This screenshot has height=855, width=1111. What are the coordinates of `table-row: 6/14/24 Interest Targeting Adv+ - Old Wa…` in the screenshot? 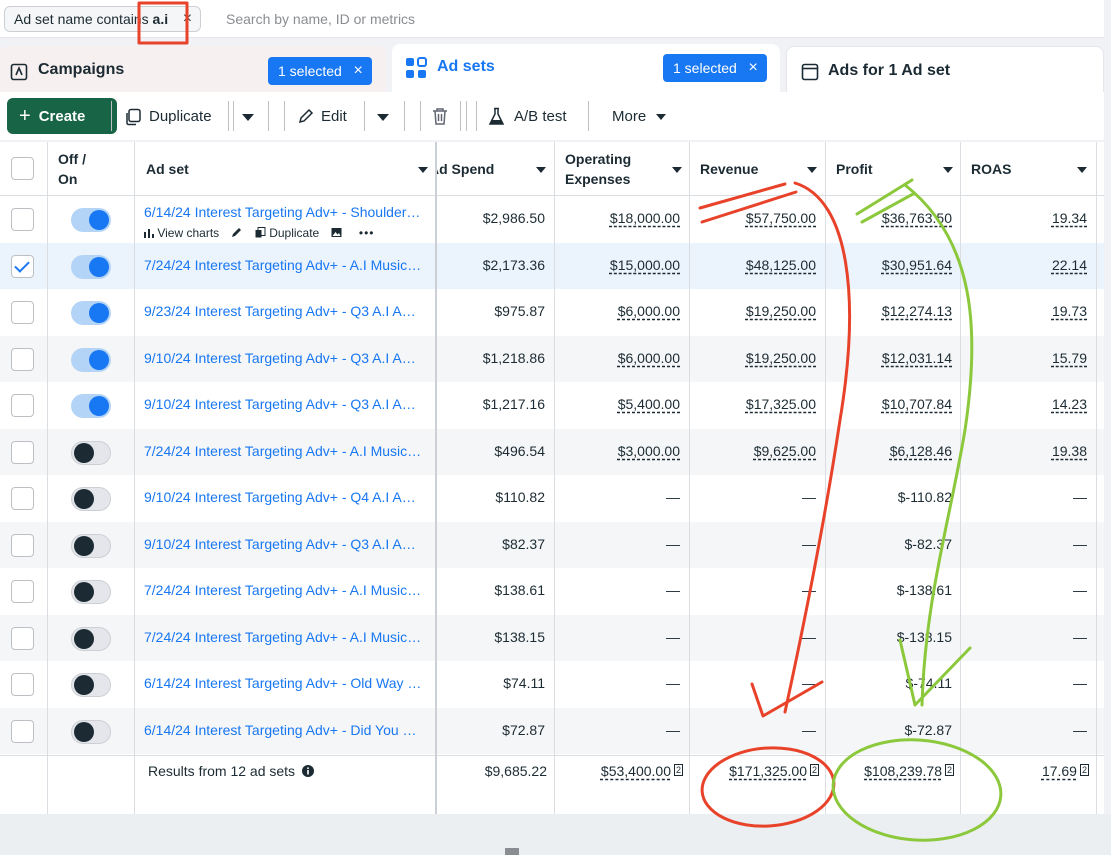 It's located at (552, 684).